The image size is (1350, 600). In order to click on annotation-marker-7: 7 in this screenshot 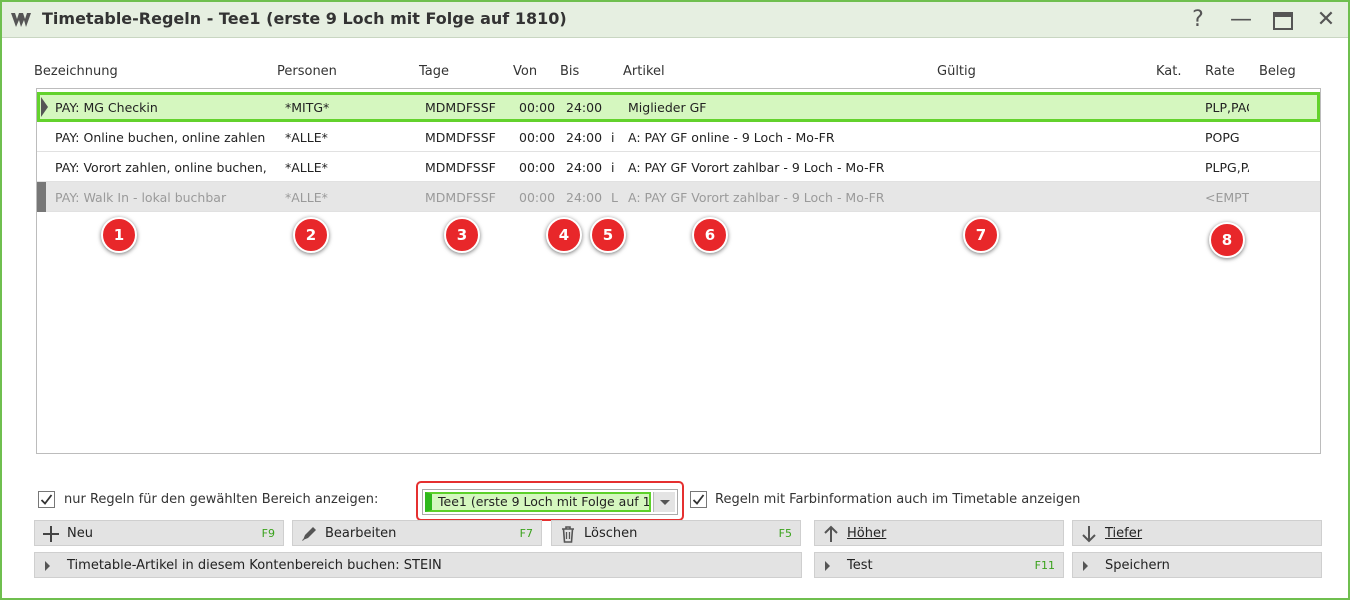, I will do `click(981, 235)`.